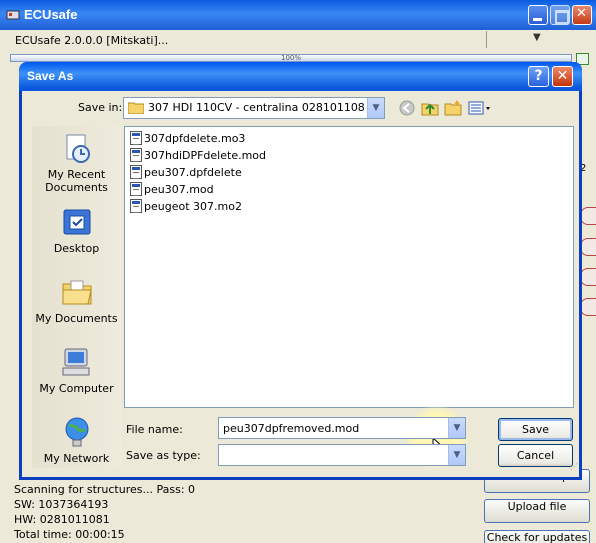  I want to click on file-item: peu307.dpfdelete, so click(186, 172).